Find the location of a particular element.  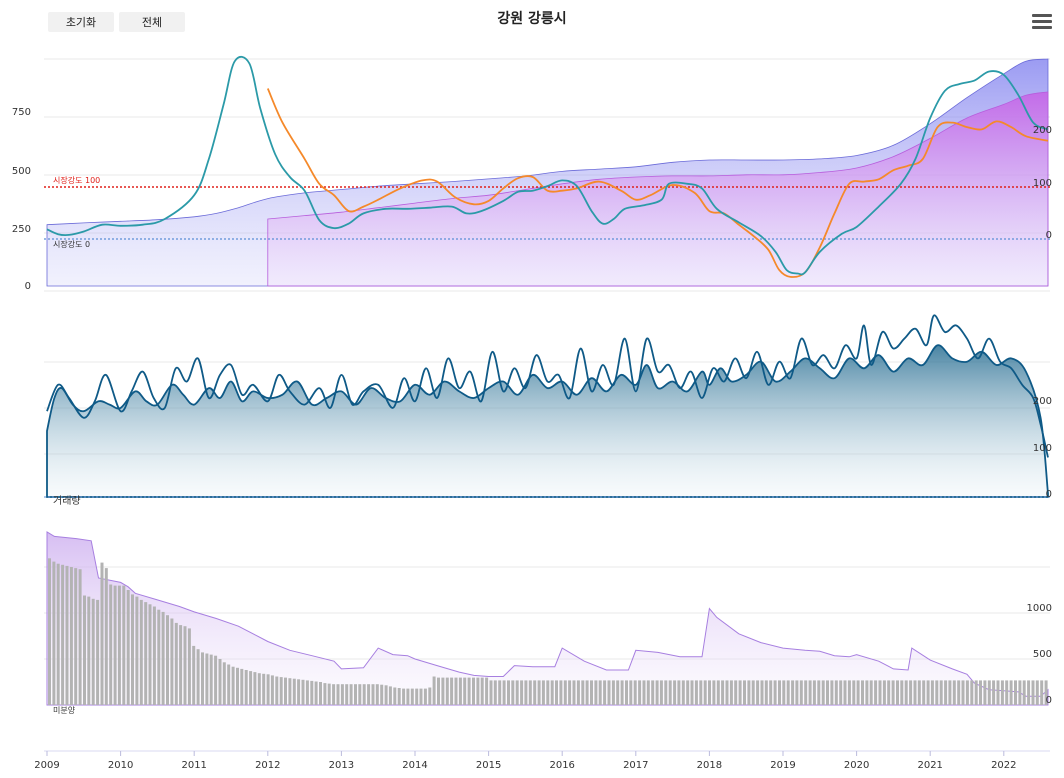

x-tick-label: 2019 is located at coordinates (782, 765).